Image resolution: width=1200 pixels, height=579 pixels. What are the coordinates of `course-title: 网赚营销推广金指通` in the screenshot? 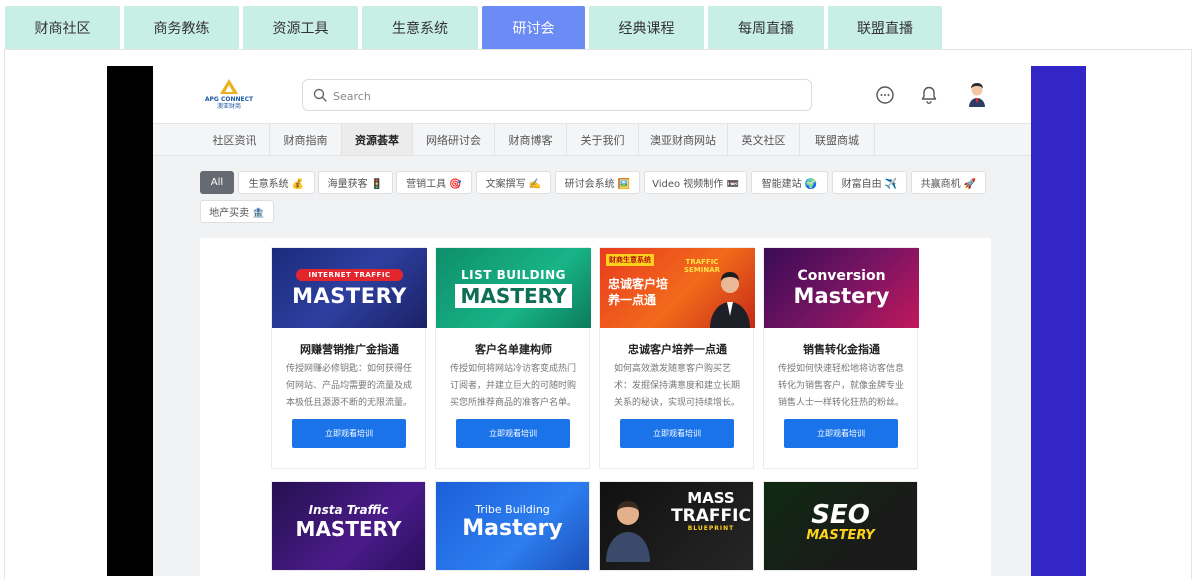 It's located at (349, 349).